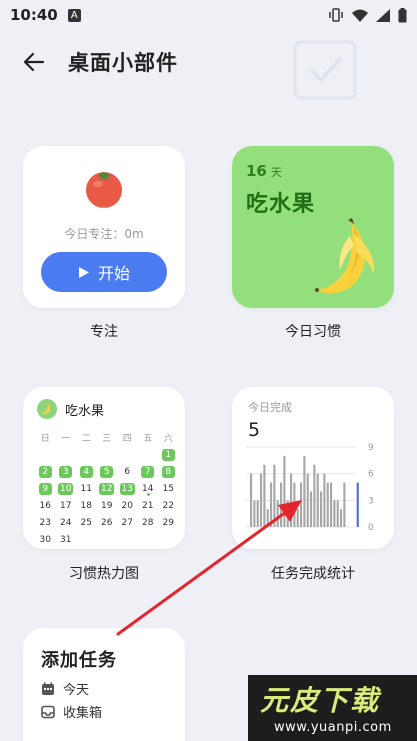 Image resolution: width=417 pixels, height=741 pixels. Describe the element at coordinates (104, 234) in the screenshot. I see `focus-time-text: 今日专注：0m` at that location.